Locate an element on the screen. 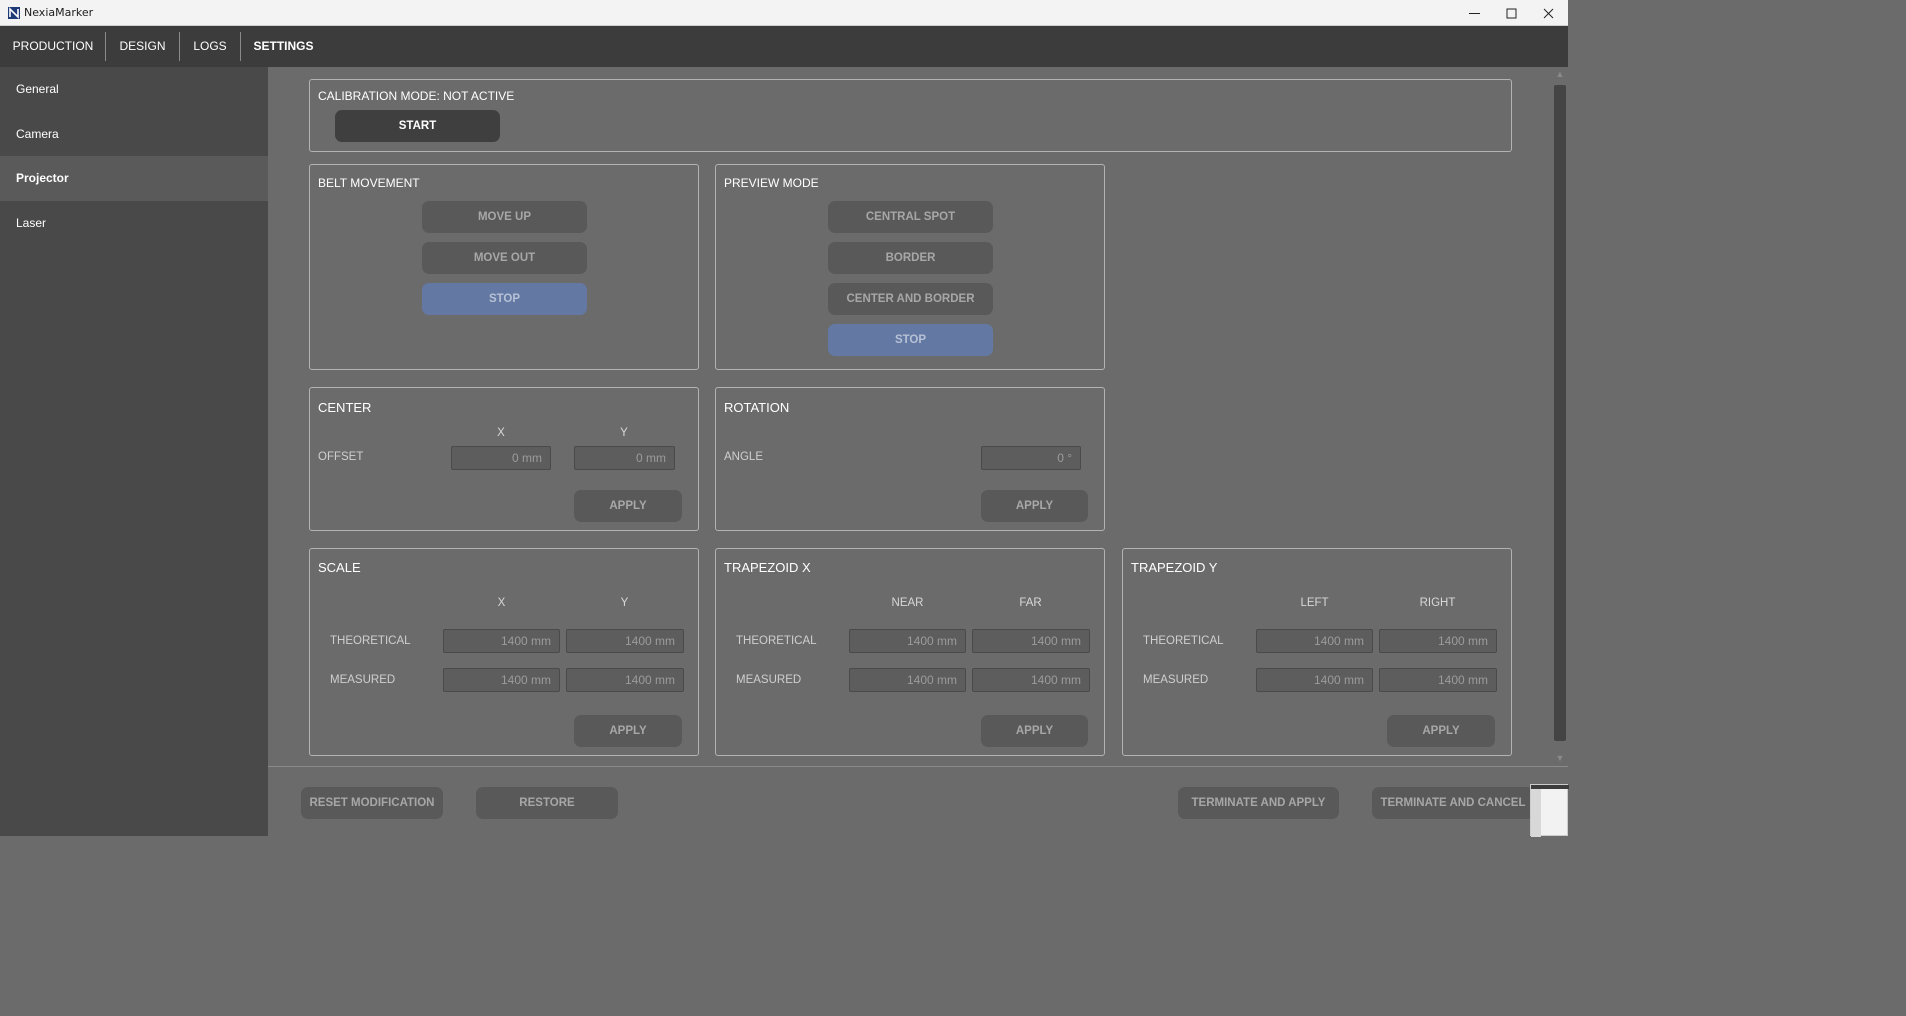 This screenshot has width=1906, height=1016. angle-label: ANGLE is located at coordinates (743, 457).